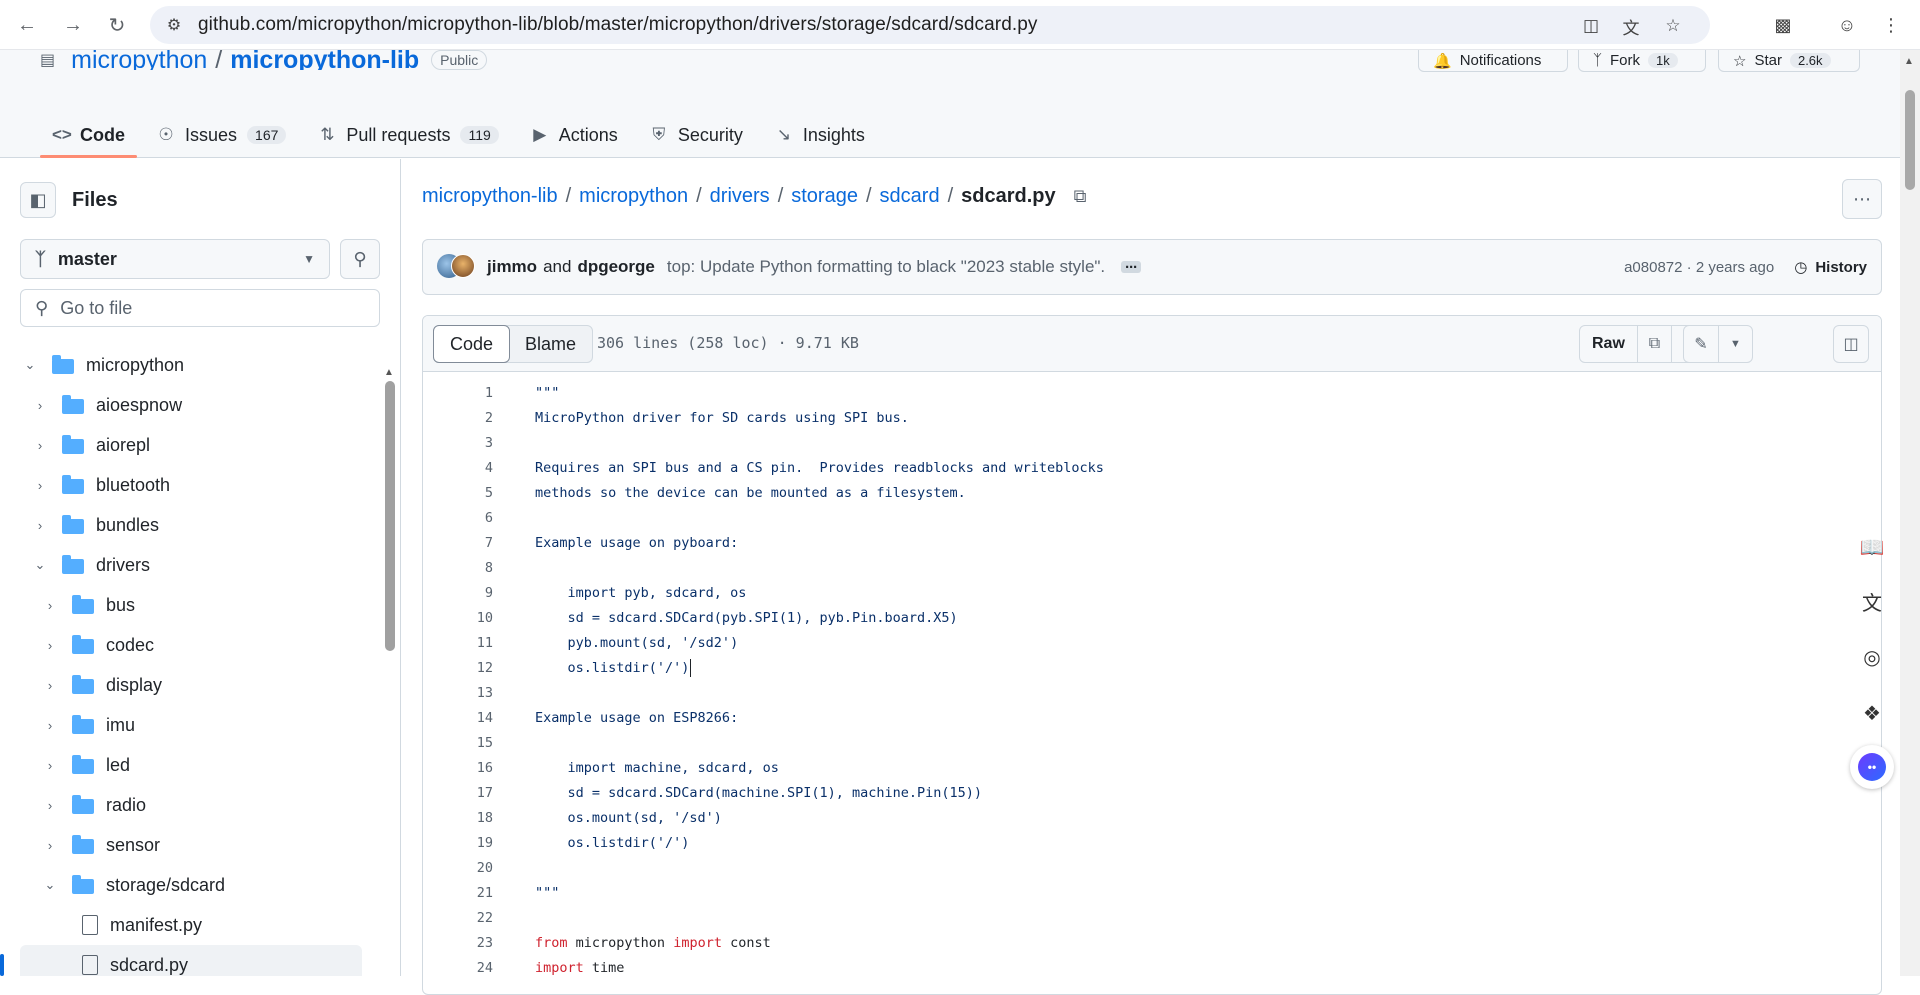  Describe the element at coordinates (633, 196) in the screenshot. I see `breadcrumb-link: micropython` at that location.